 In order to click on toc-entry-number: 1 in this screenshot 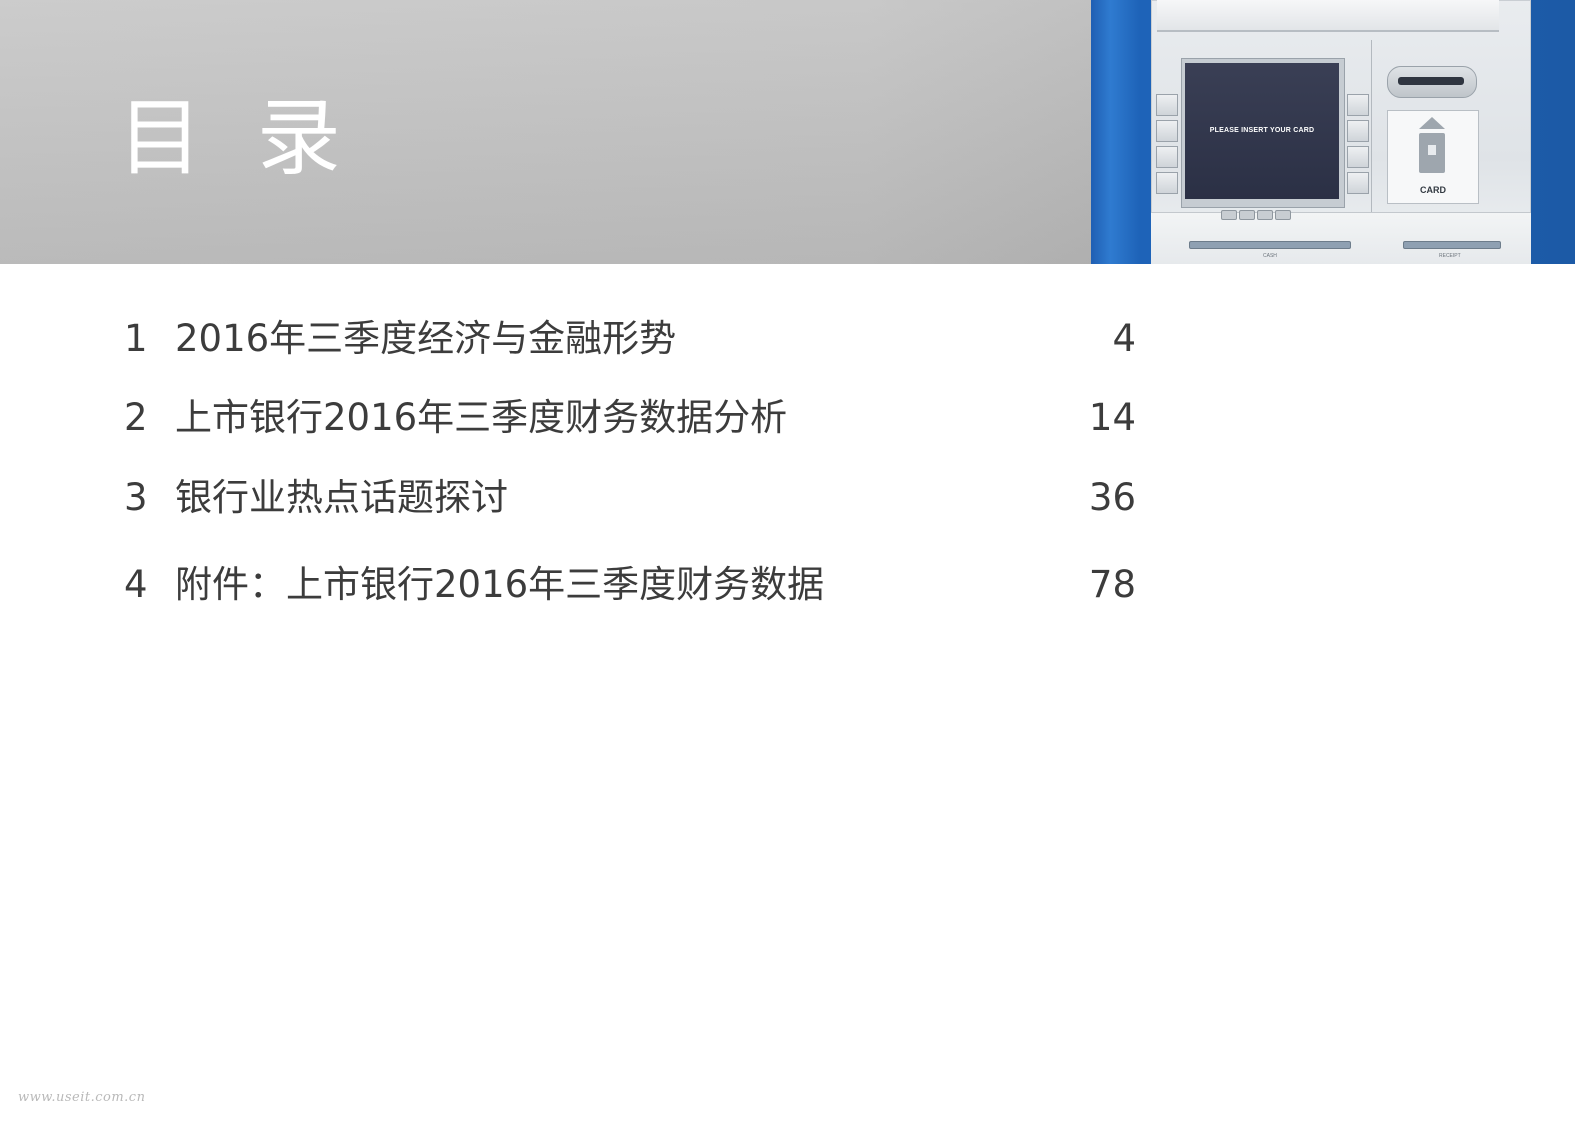, I will do `click(136, 338)`.